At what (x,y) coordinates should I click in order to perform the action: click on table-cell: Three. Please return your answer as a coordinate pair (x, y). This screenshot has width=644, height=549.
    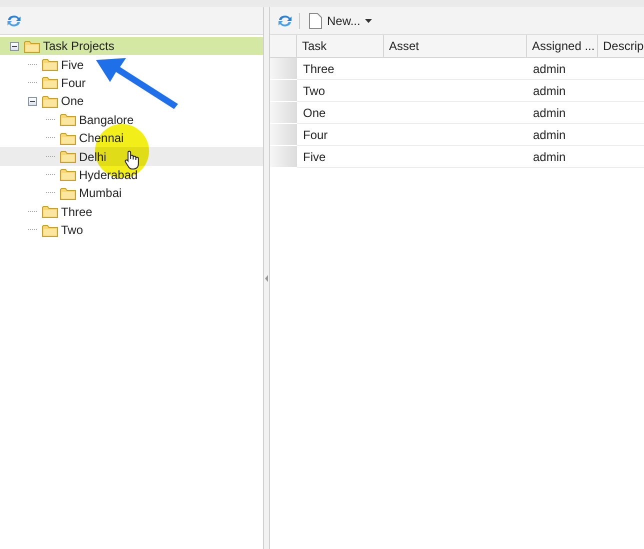
    Looking at the image, I should click on (340, 69).